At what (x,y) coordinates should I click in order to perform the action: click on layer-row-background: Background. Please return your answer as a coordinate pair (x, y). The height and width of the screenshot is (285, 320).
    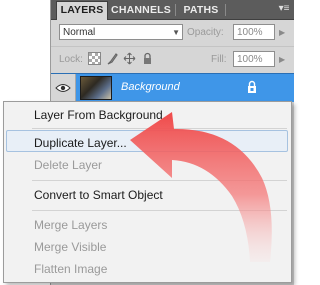
    Looking at the image, I should click on (172, 87).